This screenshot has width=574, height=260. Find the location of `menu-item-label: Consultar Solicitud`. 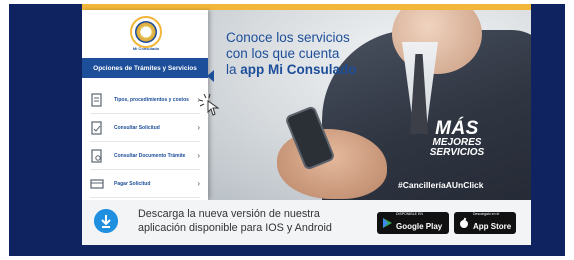

menu-item-label: Consultar Solicitud is located at coordinates (137, 127).